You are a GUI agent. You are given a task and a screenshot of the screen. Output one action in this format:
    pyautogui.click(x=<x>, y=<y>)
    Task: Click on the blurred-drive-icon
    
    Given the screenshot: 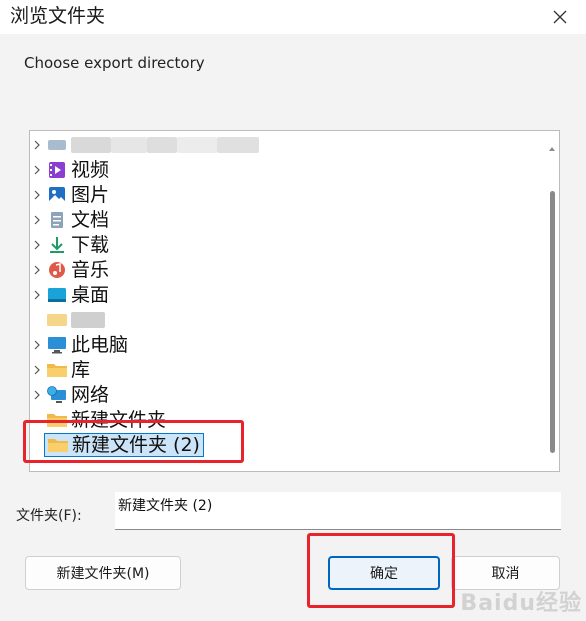 What is the action you would take?
    pyautogui.click(x=57, y=145)
    